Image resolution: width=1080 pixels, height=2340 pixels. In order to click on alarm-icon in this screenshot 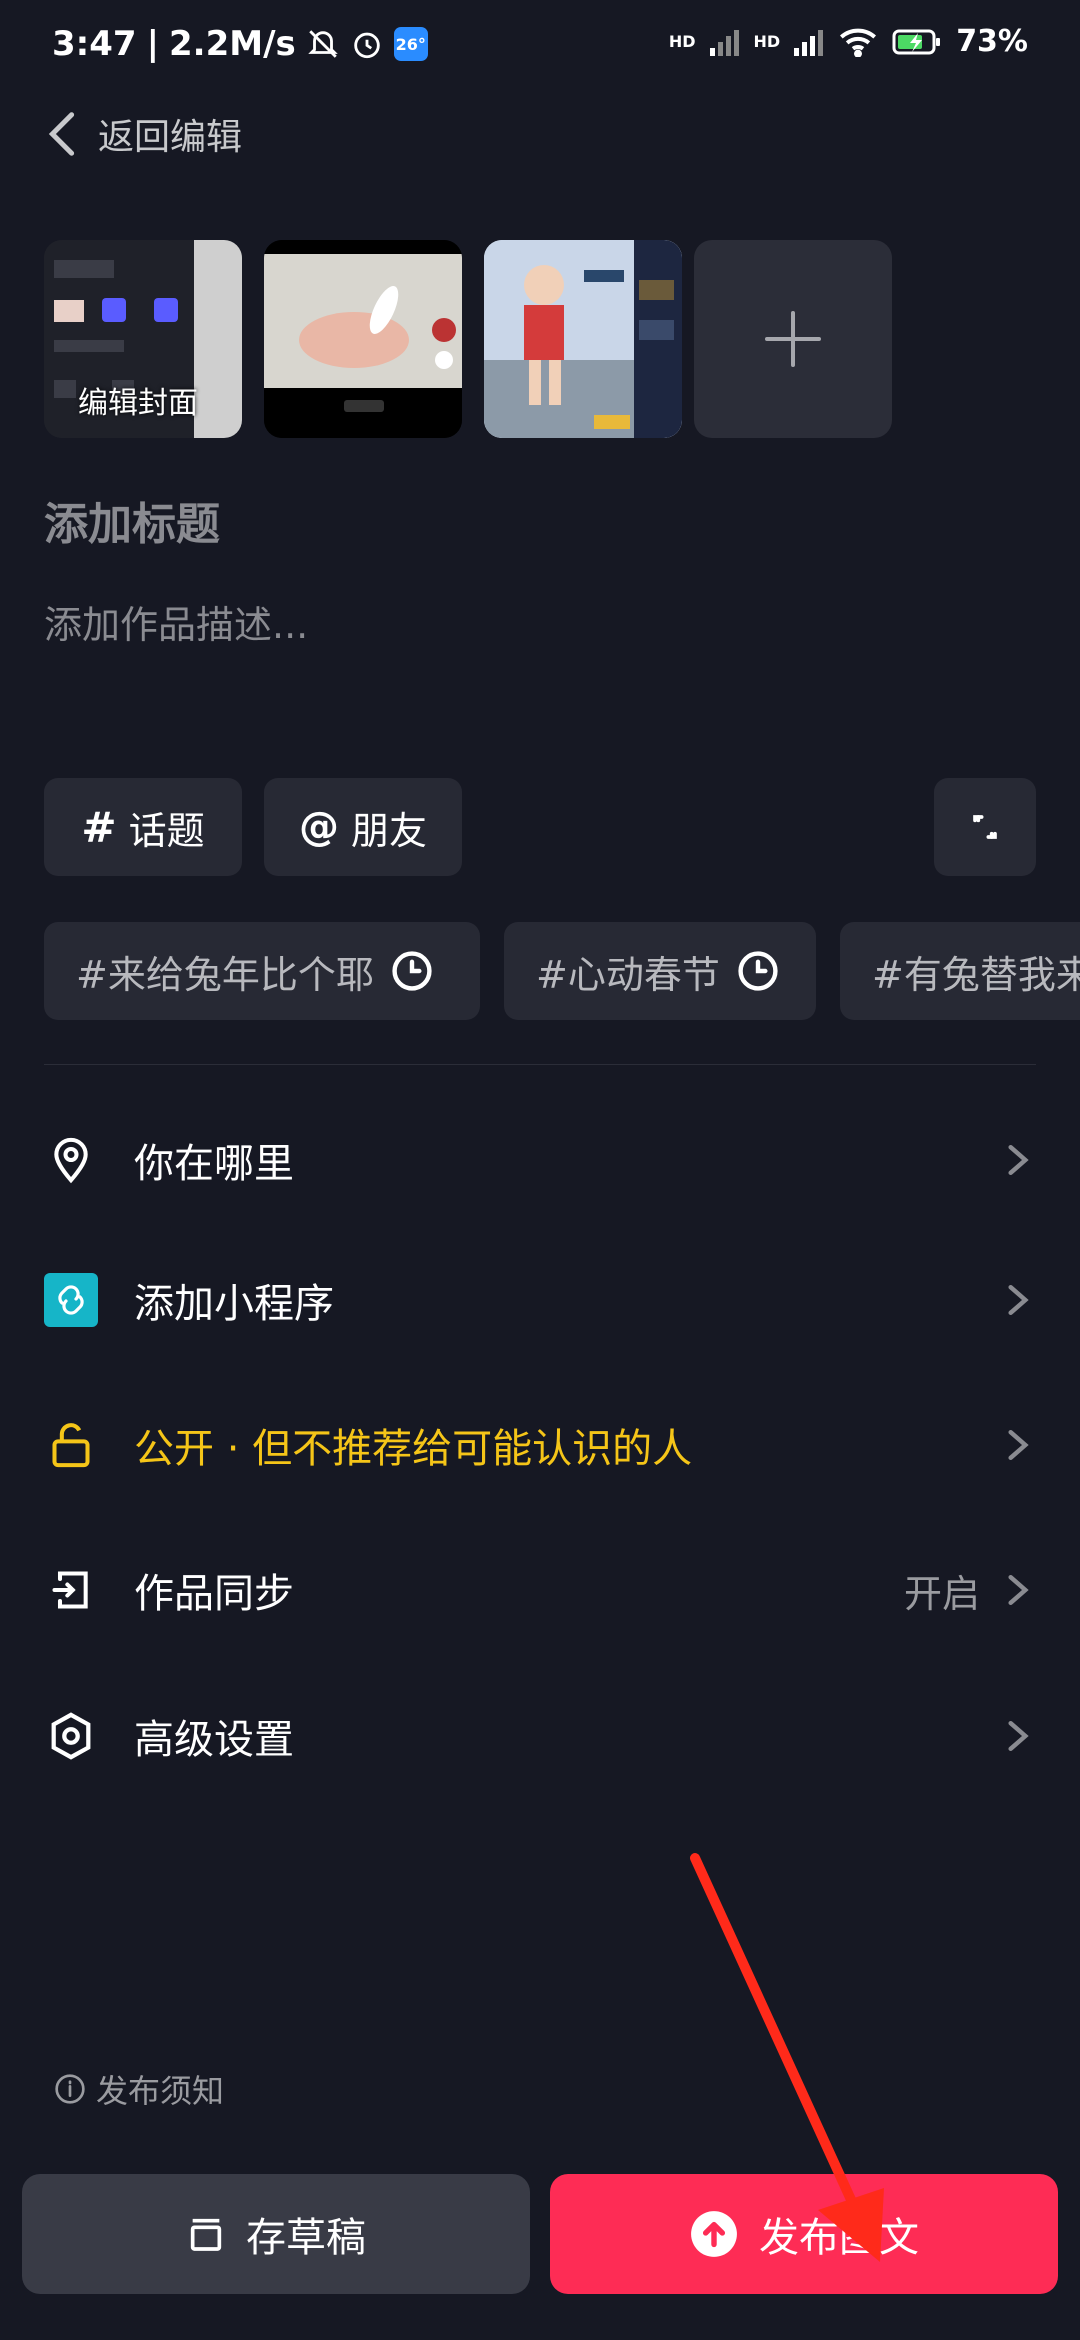, I will do `click(366, 45)`.